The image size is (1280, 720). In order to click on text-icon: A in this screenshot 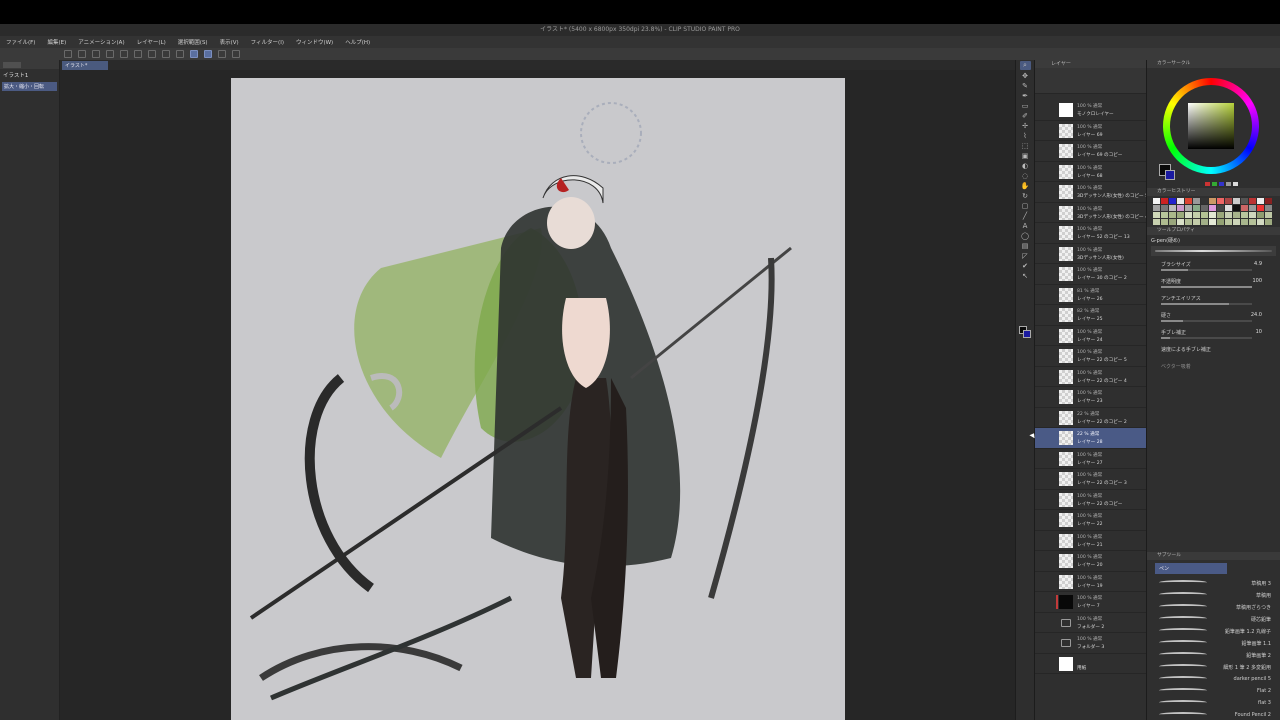, I will do `click(1025, 225)`.